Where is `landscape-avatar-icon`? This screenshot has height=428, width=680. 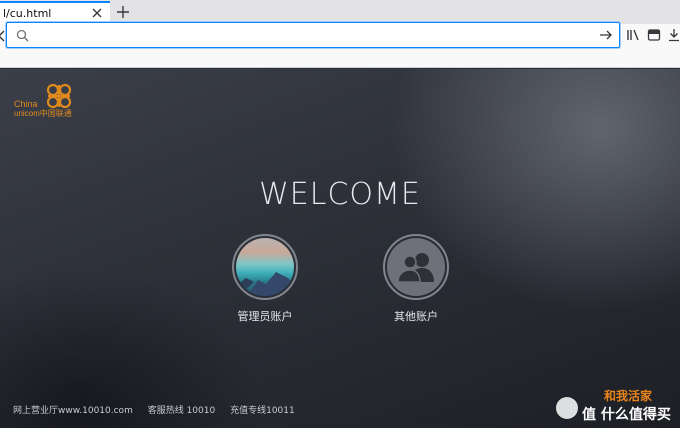 landscape-avatar-icon is located at coordinates (265, 267).